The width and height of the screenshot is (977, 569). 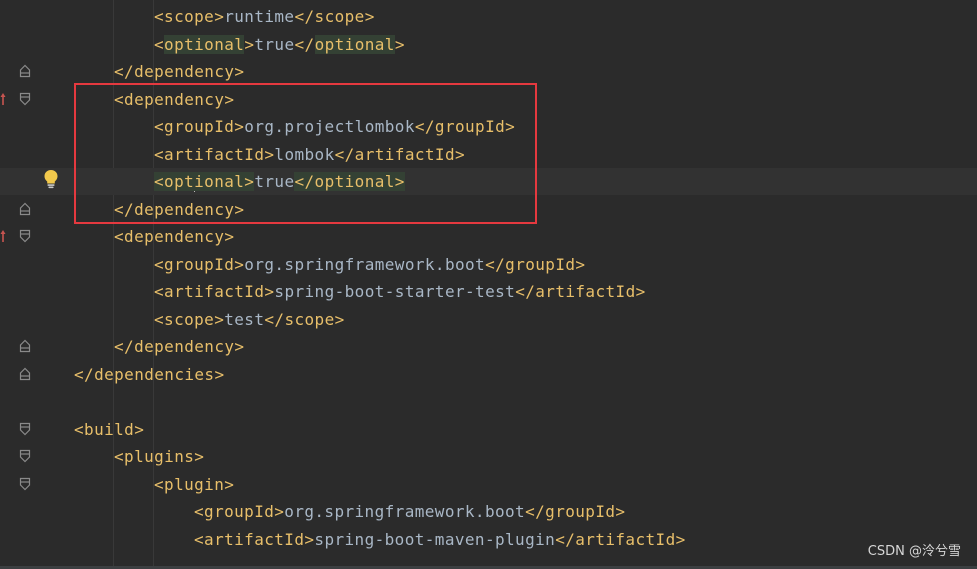 What do you see at coordinates (395, 291) in the screenshot?
I see `xml-text: spring-boot-starter-test` at bounding box center [395, 291].